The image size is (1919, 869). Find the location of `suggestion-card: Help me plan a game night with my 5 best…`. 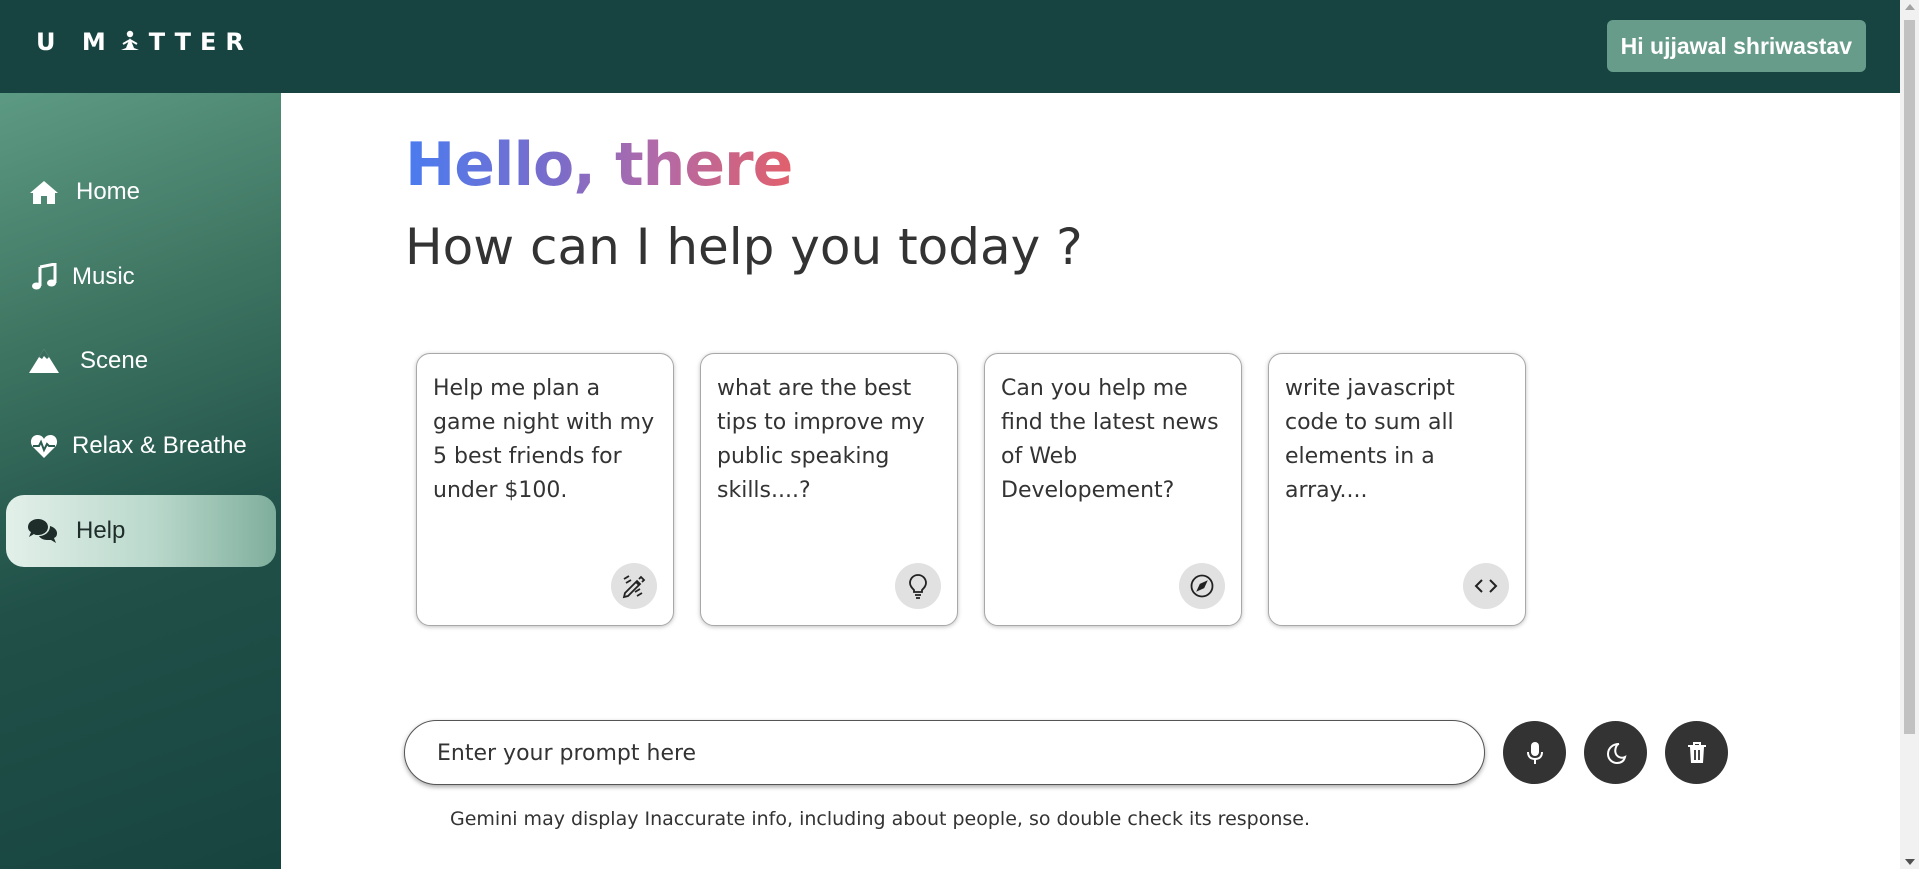

suggestion-card: Help me plan a game night with my 5 best… is located at coordinates (545, 489).